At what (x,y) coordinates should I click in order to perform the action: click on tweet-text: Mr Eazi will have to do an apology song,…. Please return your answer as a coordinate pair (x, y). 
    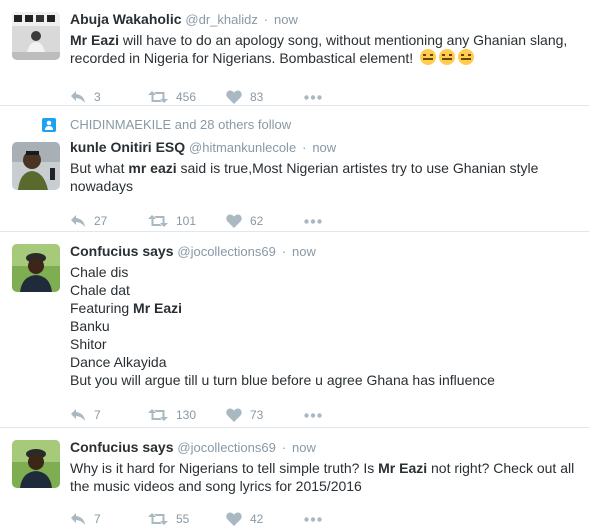
    Looking at the image, I should click on (323, 49).